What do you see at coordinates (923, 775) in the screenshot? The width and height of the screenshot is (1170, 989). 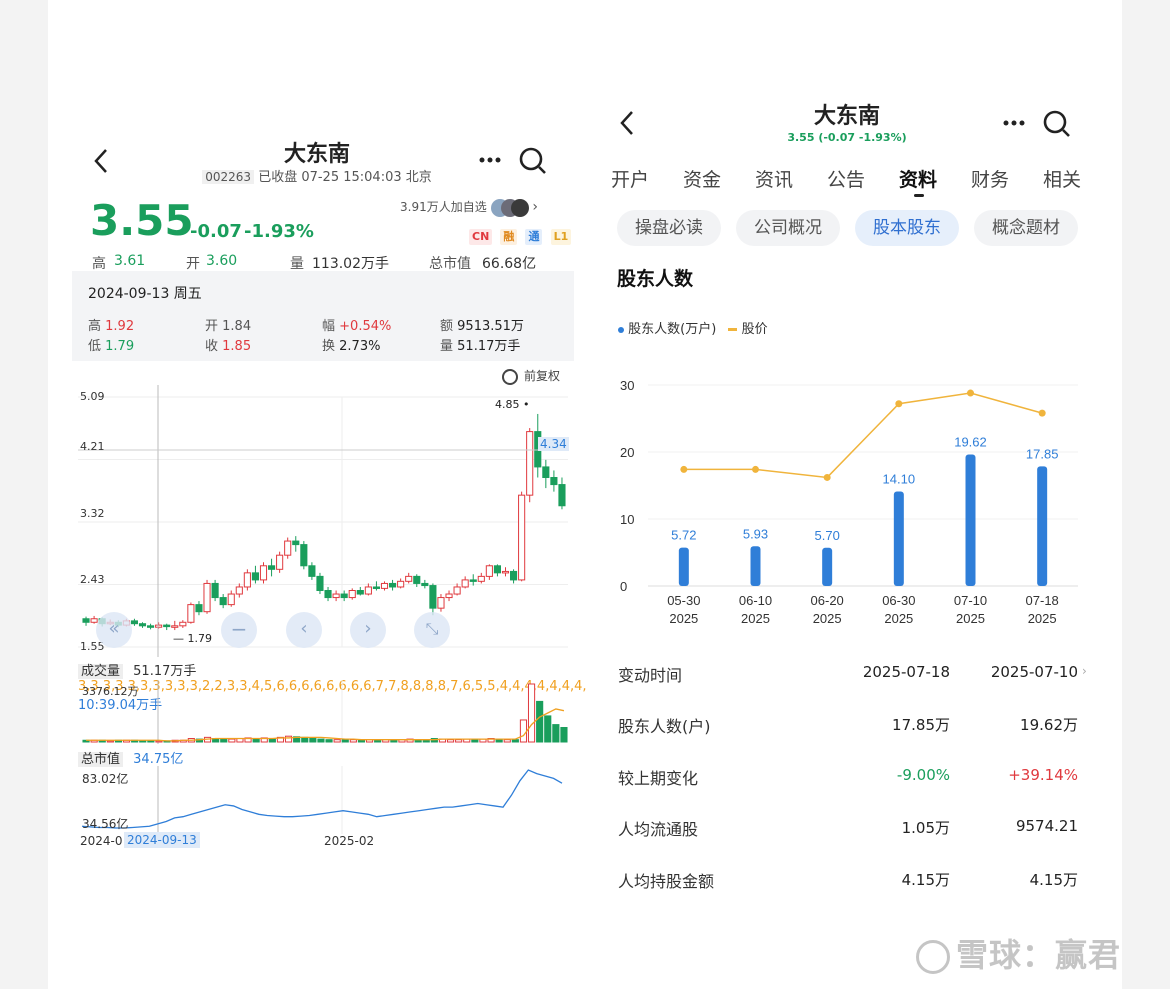 I see `table-row-col1: -9.00%` at bounding box center [923, 775].